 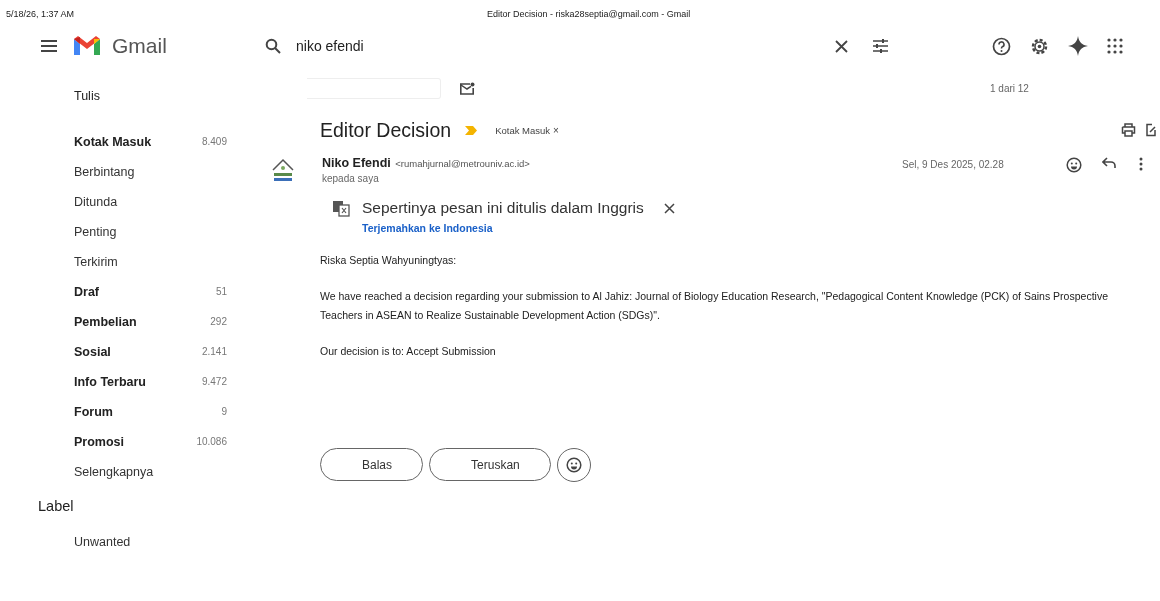 What do you see at coordinates (150, 177) in the screenshot?
I see `sidebar-item: Berbintang` at bounding box center [150, 177].